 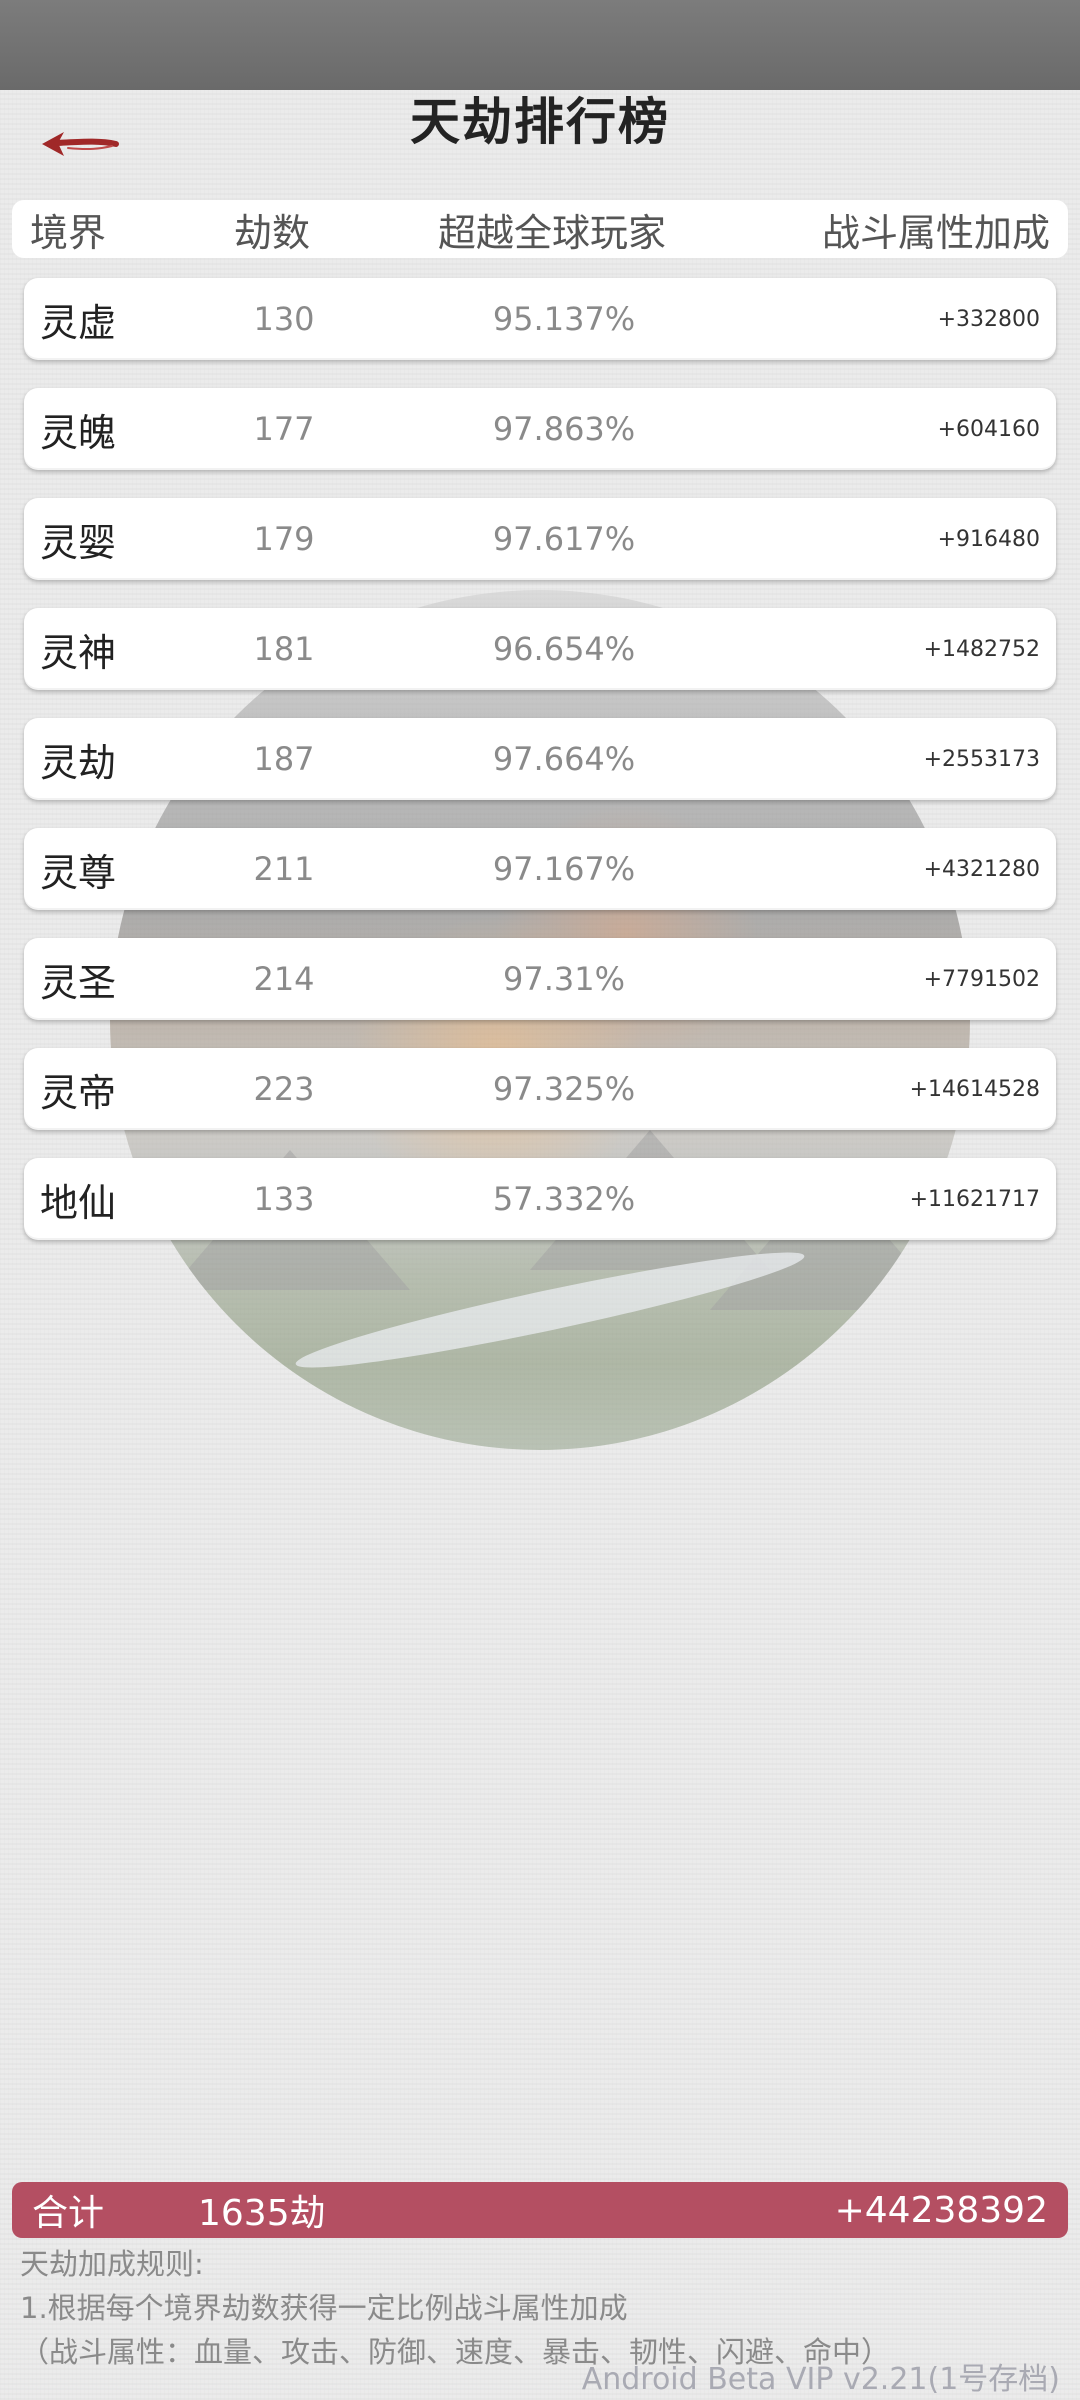 I want to click on row-bonus: +604160, so click(x=988, y=429).